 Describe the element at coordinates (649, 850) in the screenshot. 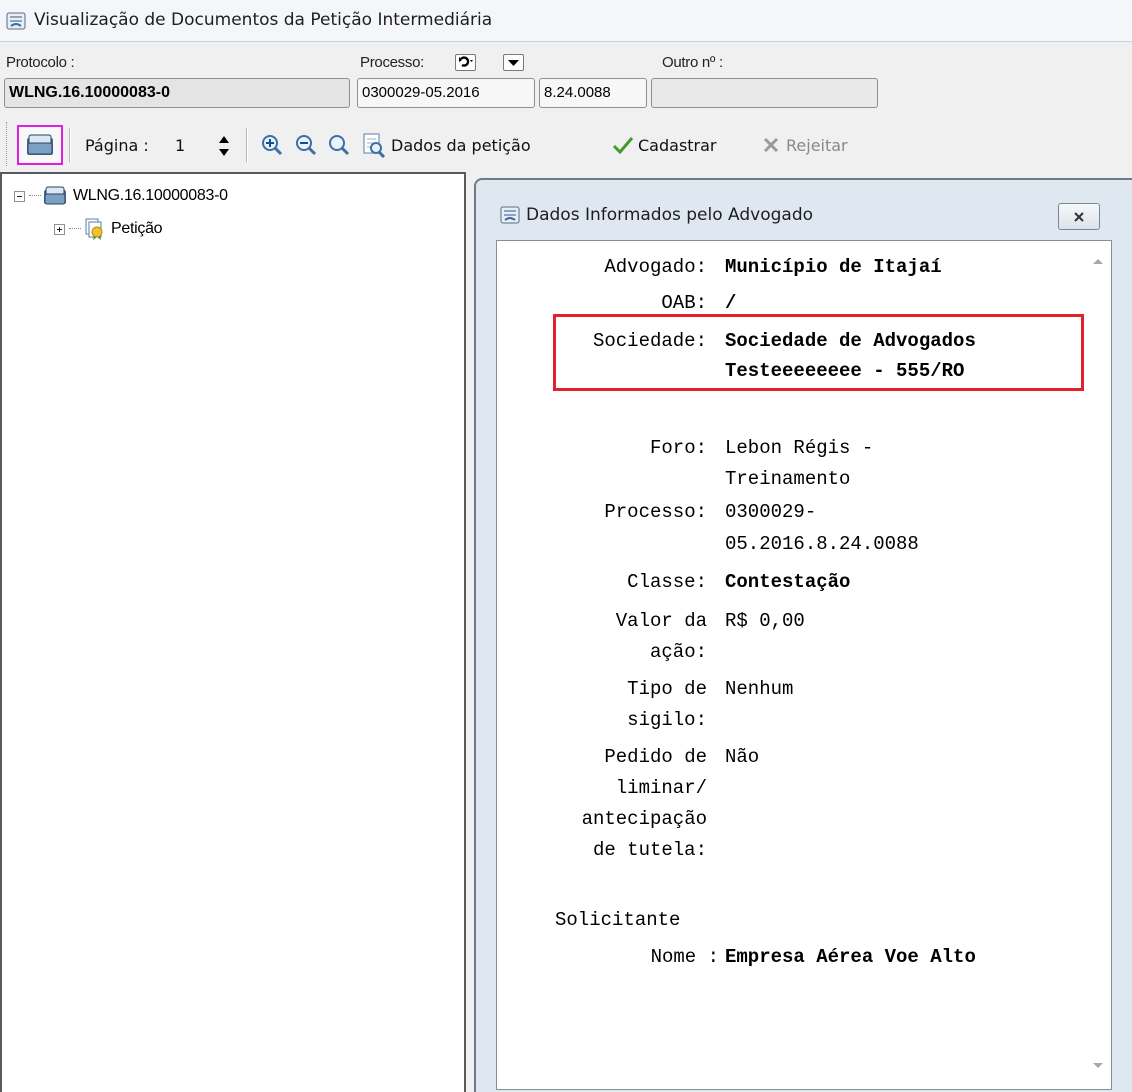

I see `liminar-key-line-4: de tutela:` at that location.